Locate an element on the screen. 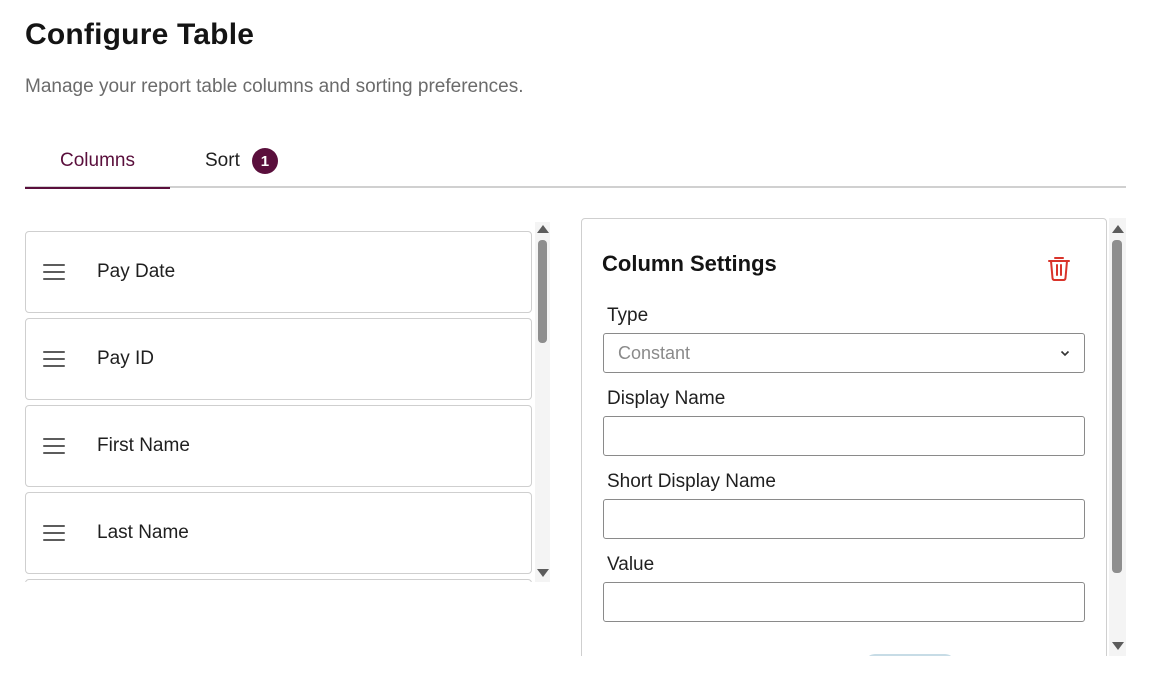  save-button is located at coordinates (910, 655).